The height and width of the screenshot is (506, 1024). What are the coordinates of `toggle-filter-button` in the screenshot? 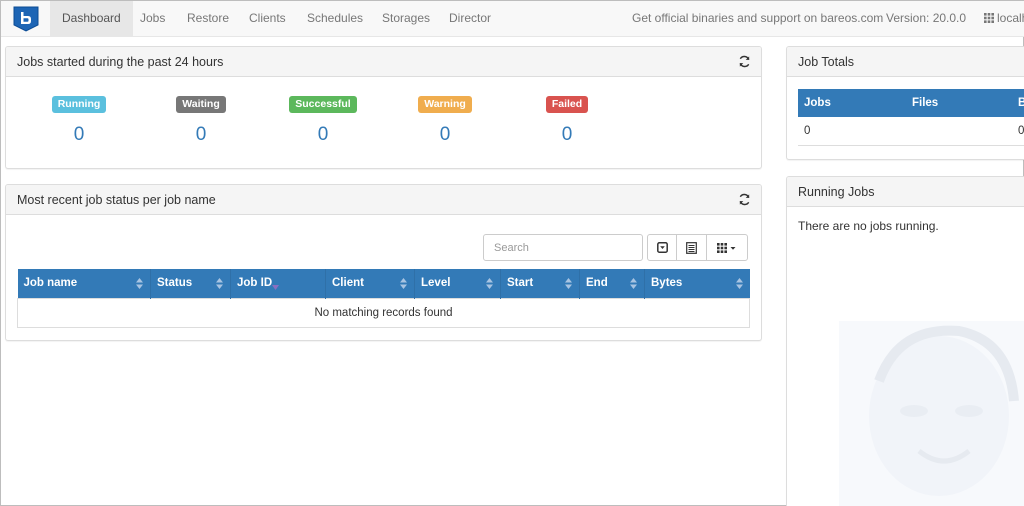 It's located at (662, 247).